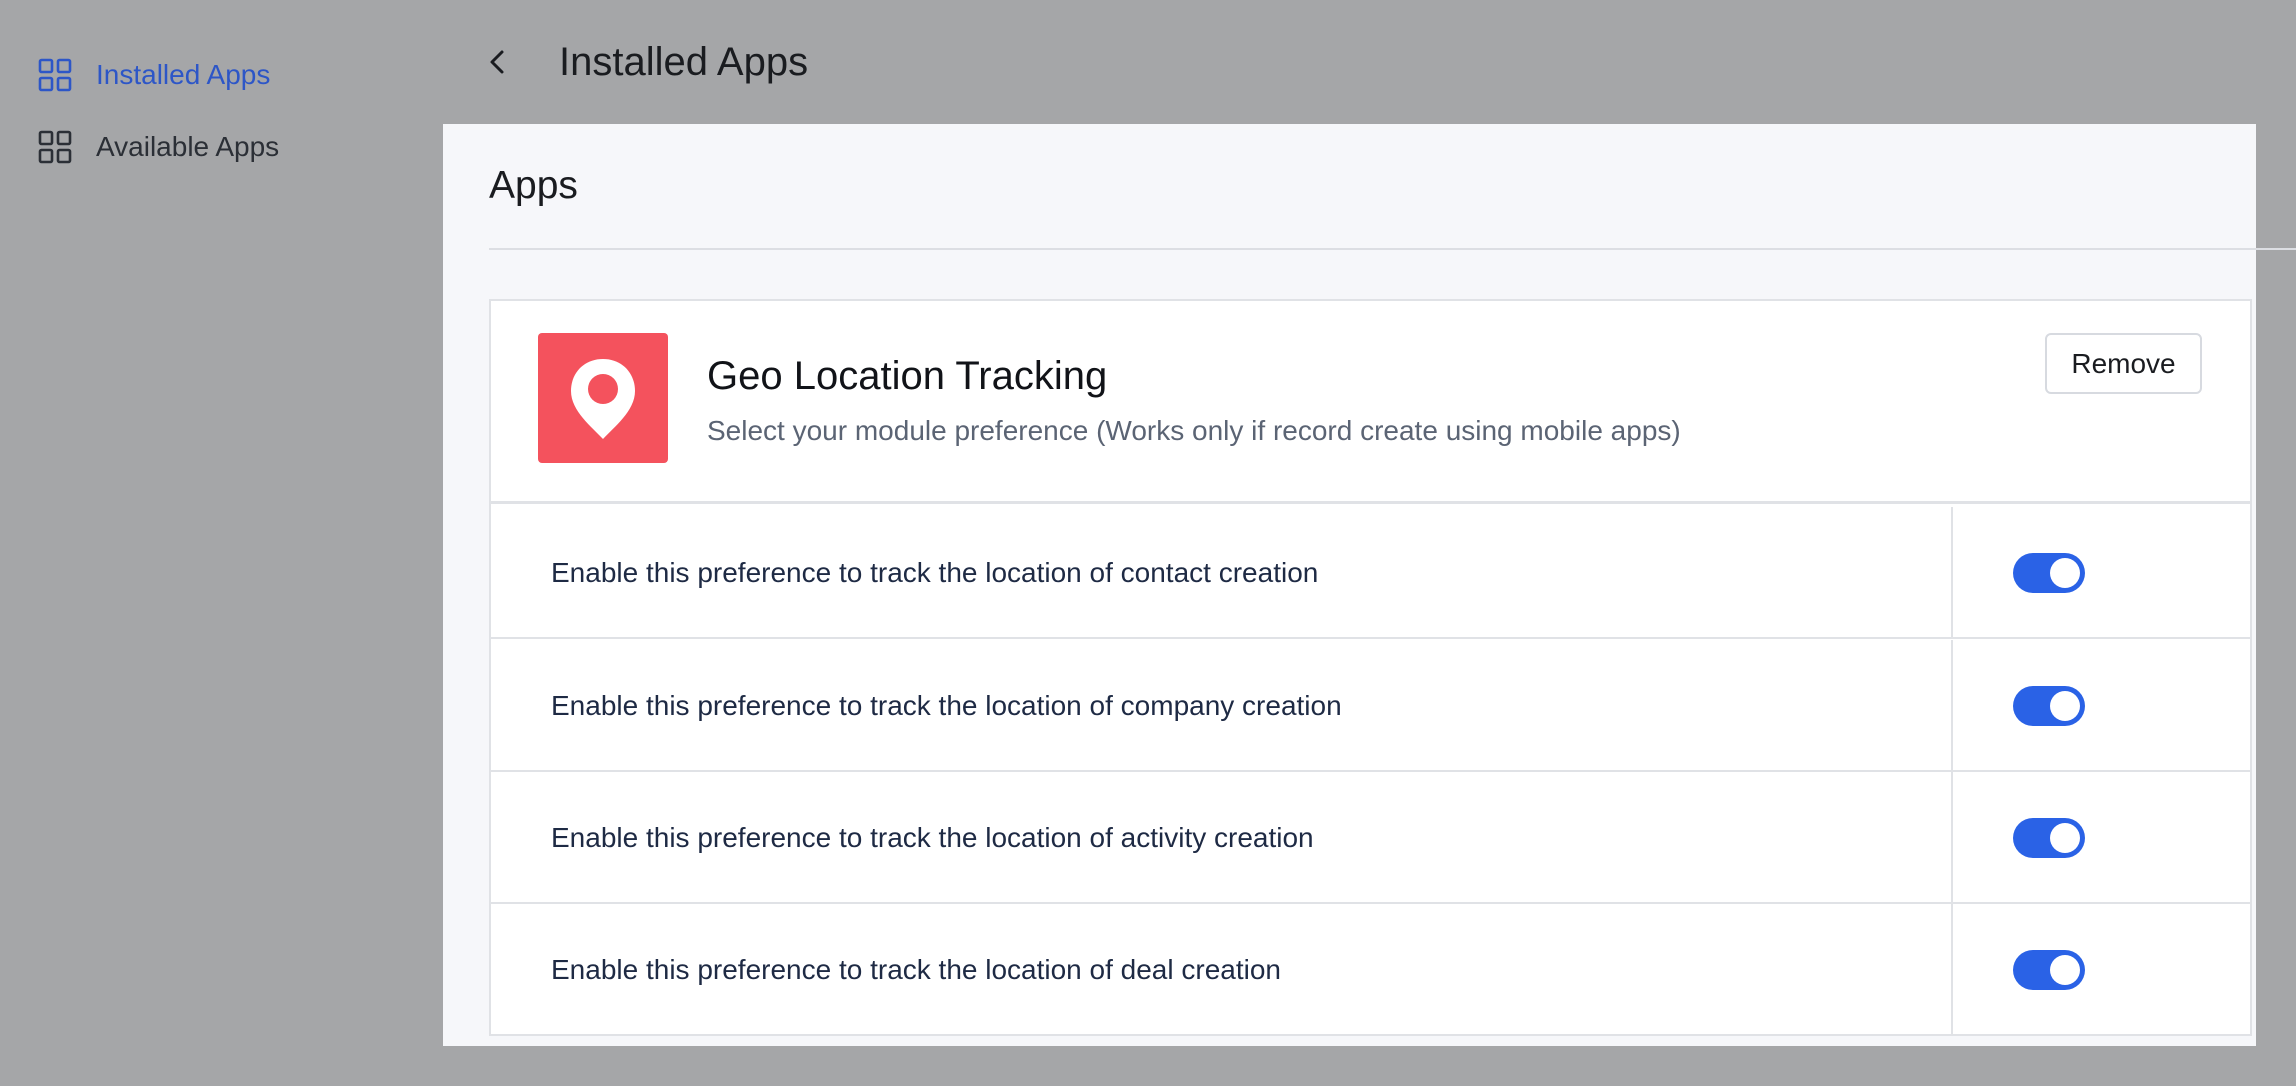  Describe the element at coordinates (2123, 363) in the screenshot. I see `remove-button: Remove` at that location.